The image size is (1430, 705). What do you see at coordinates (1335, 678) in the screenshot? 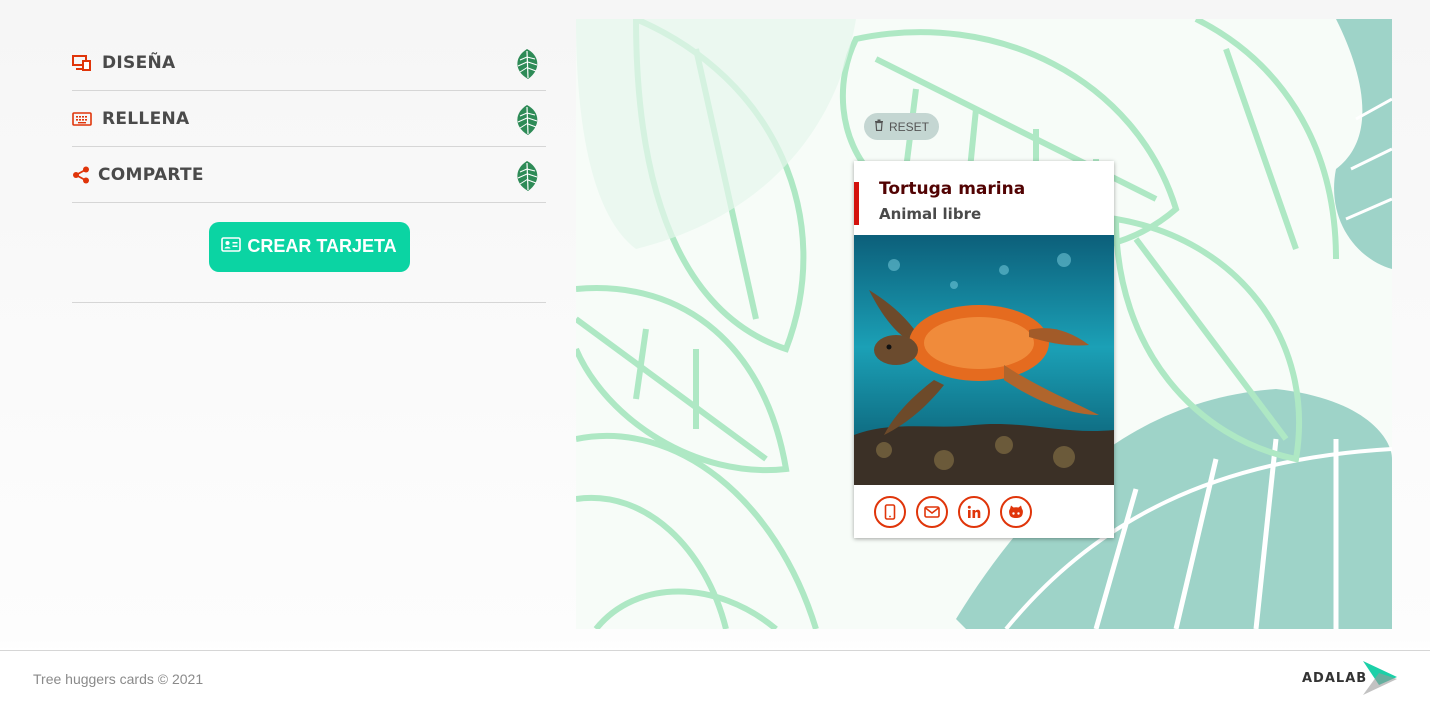
I see `adalab-logo-text: ADALAB` at bounding box center [1335, 678].